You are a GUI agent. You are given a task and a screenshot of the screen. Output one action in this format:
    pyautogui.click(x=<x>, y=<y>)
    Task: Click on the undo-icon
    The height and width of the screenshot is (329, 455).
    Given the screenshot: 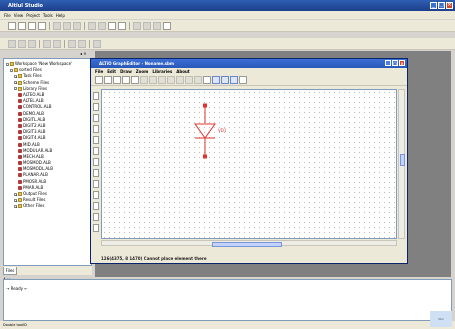 What is the action you would take?
    pyautogui.click(x=92, y=25)
    